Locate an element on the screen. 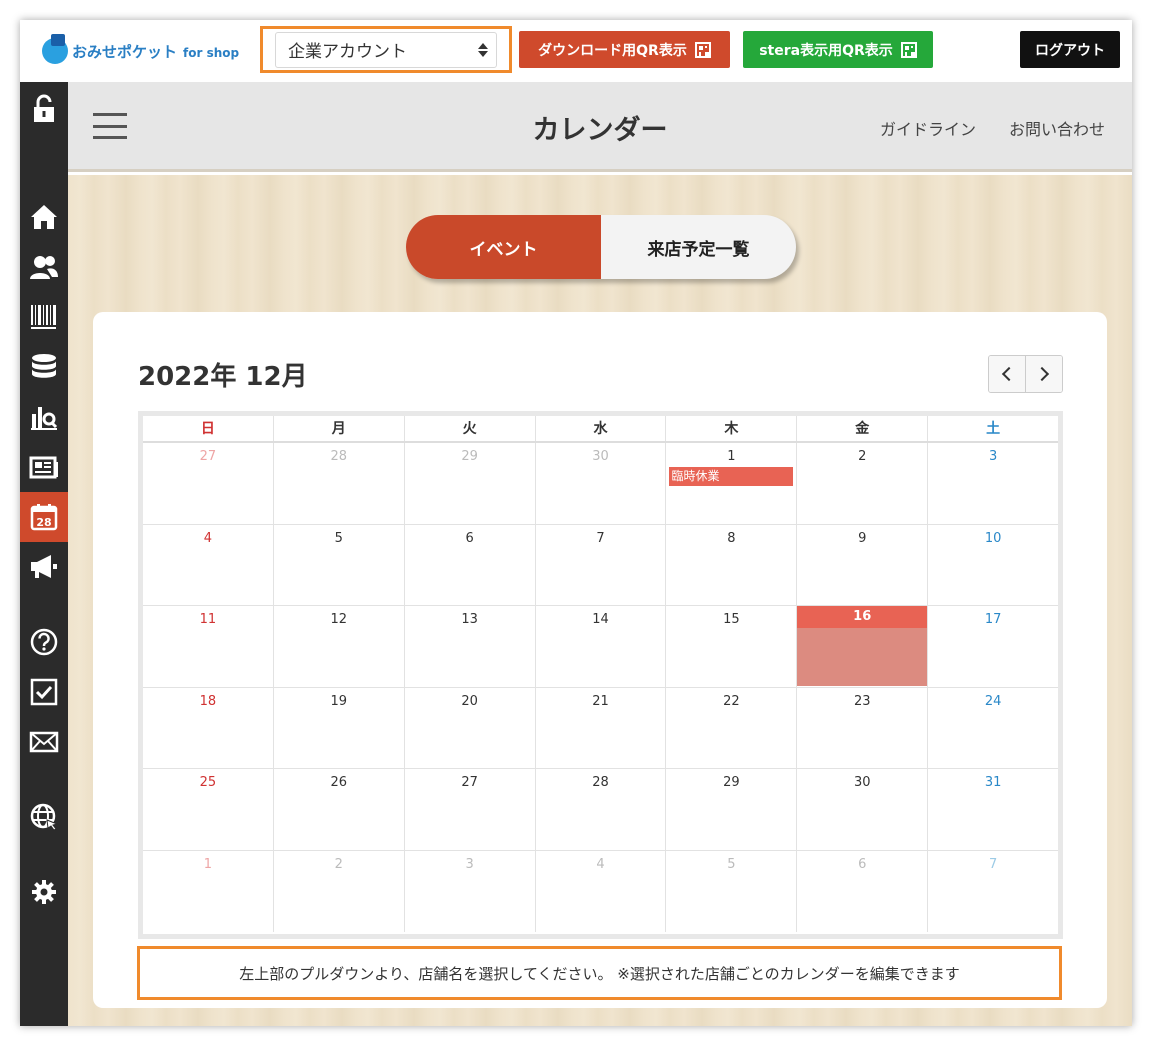 The width and height of the screenshot is (1151, 1046). calendar-week: 25 26 27 28 29 30 31 is located at coordinates (600, 810).